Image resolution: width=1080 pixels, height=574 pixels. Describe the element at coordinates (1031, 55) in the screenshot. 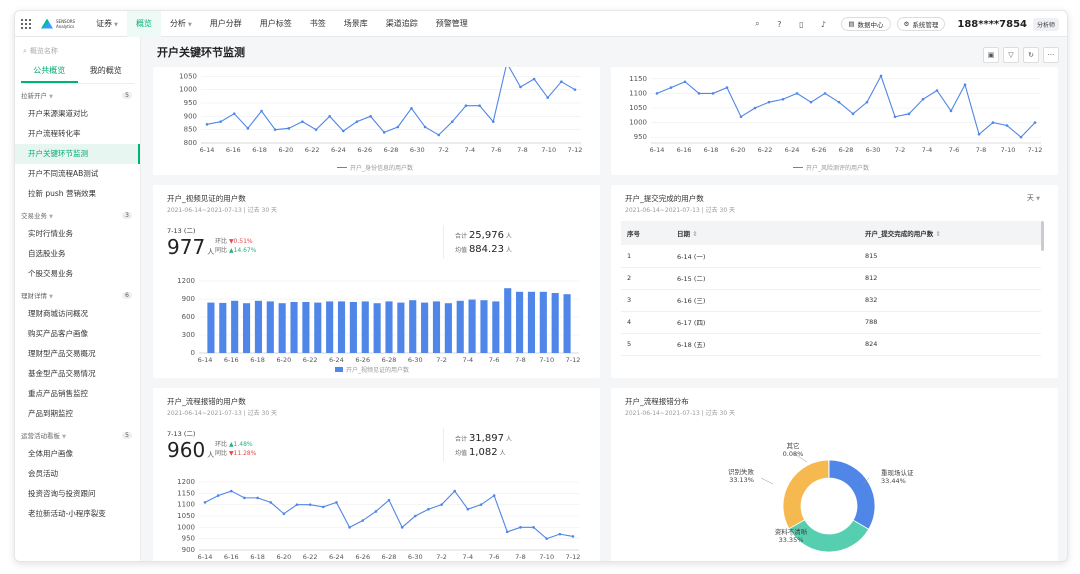

I see `refresh-button: ↻` at that location.